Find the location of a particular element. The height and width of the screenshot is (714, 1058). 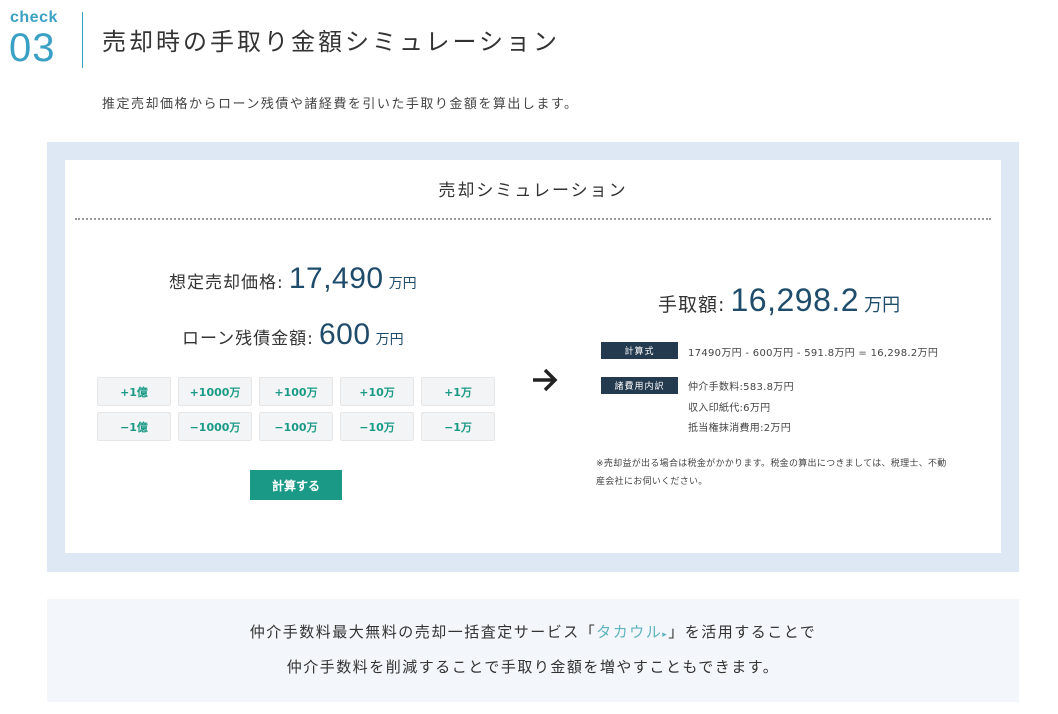

costs-tag: 諸費用内訳 is located at coordinates (639, 385).